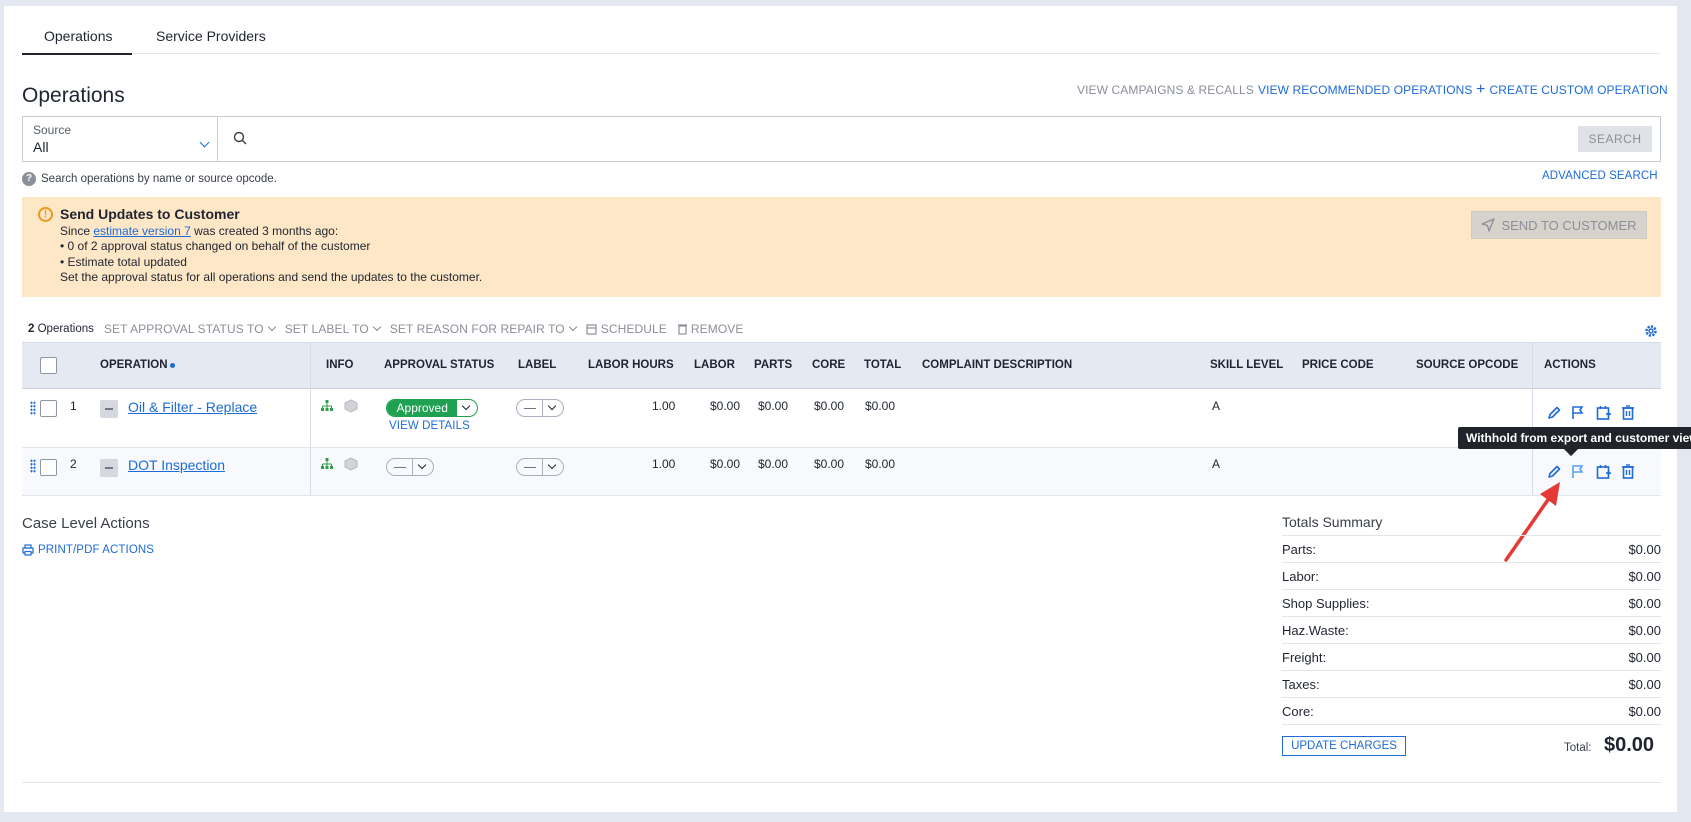 Image resolution: width=1691 pixels, height=822 pixels. Describe the element at coordinates (714, 365) in the screenshot. I see `col-labor: LABOR` at that location.